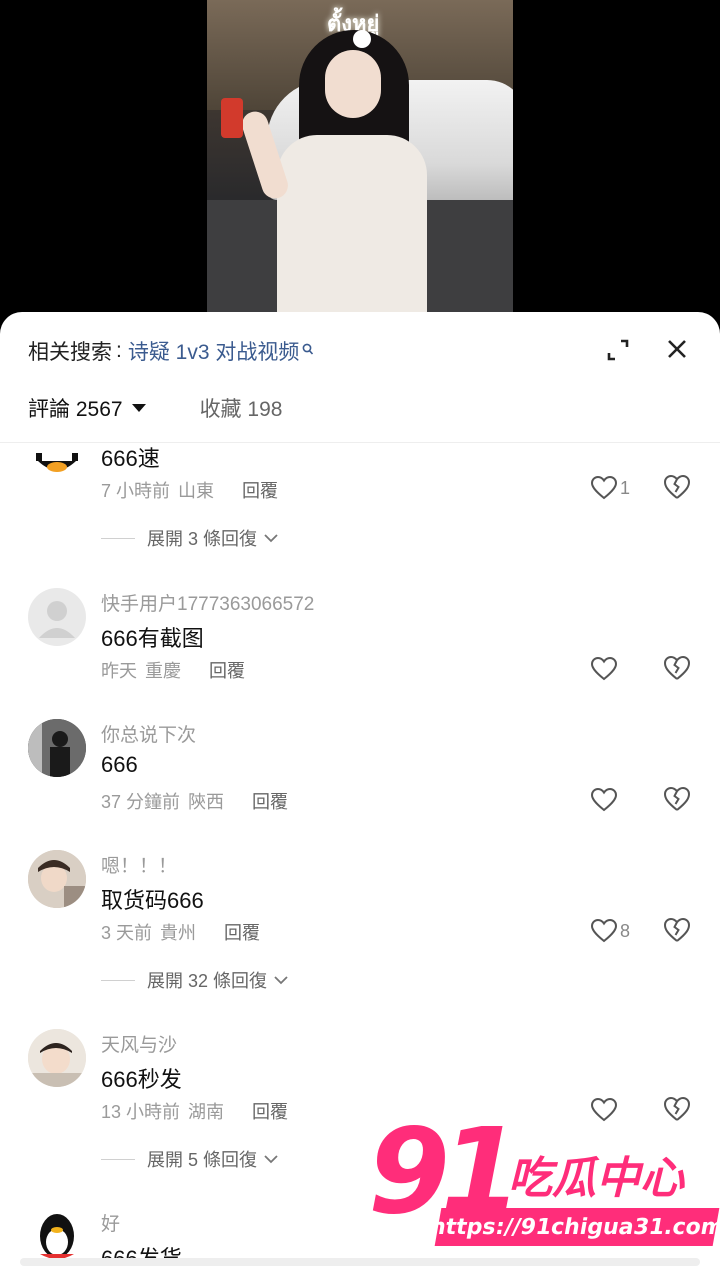 The height and width of the screenshot is (1266, 720). Describe the element at coordinates (596, 1178) in the screenshot. I see `watermark-name: 吃瓜中心` at that location.